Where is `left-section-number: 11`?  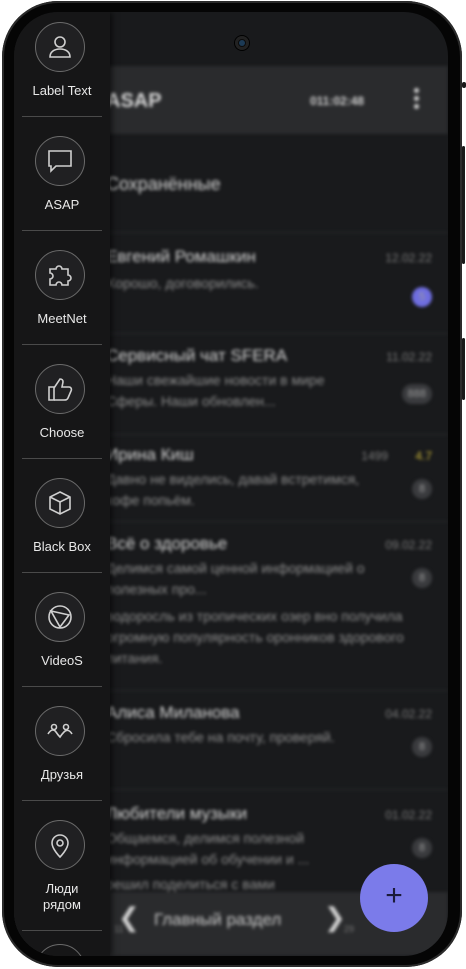
left-section-number: 11 is located at coordinates (119, 929).